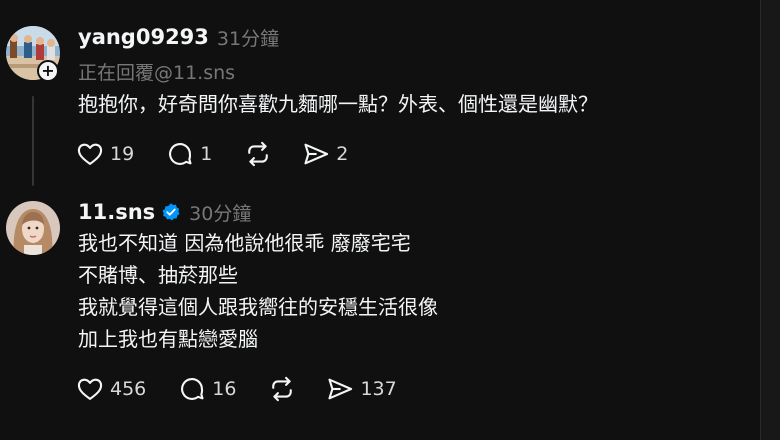 The image size is (780, 440). I want to click on like-button: 19, so click(105, 154).